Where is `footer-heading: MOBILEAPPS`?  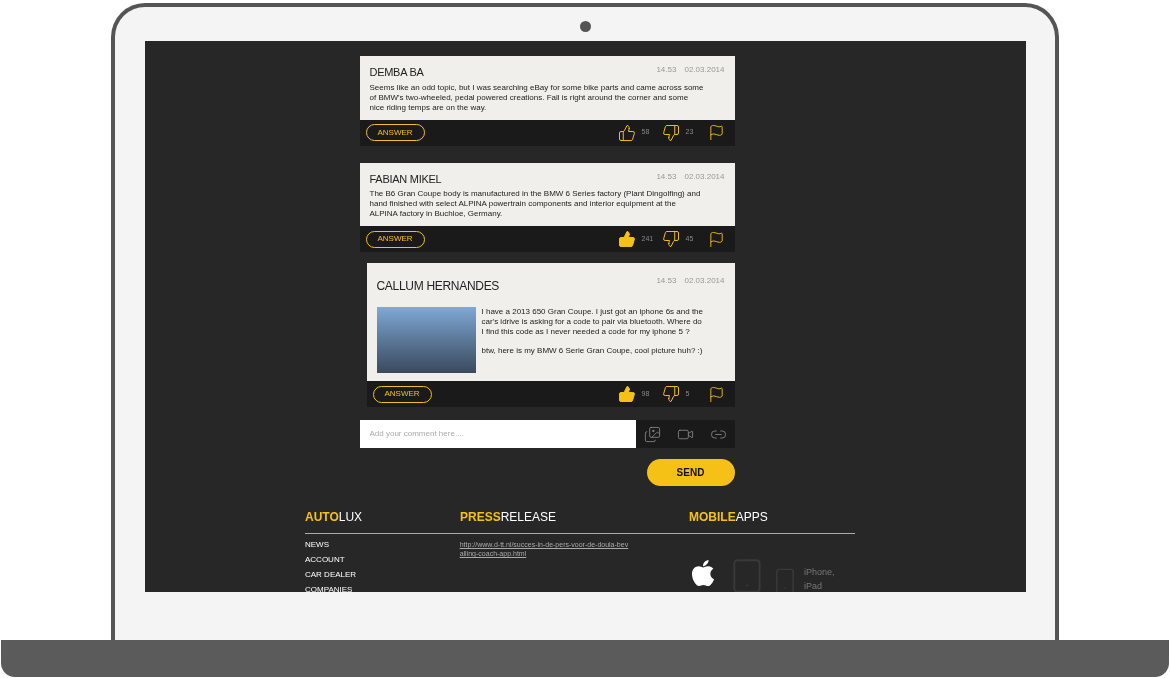
footer-heading: MOBILEAPPS is located at coordinates (728, 517).